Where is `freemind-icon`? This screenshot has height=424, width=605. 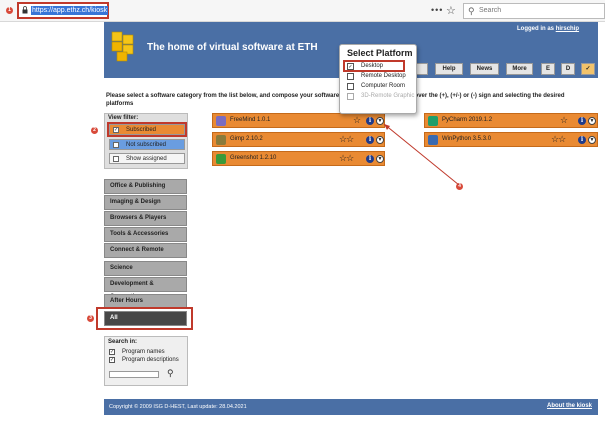 freemind-icon is located at coordinates (221, 121).